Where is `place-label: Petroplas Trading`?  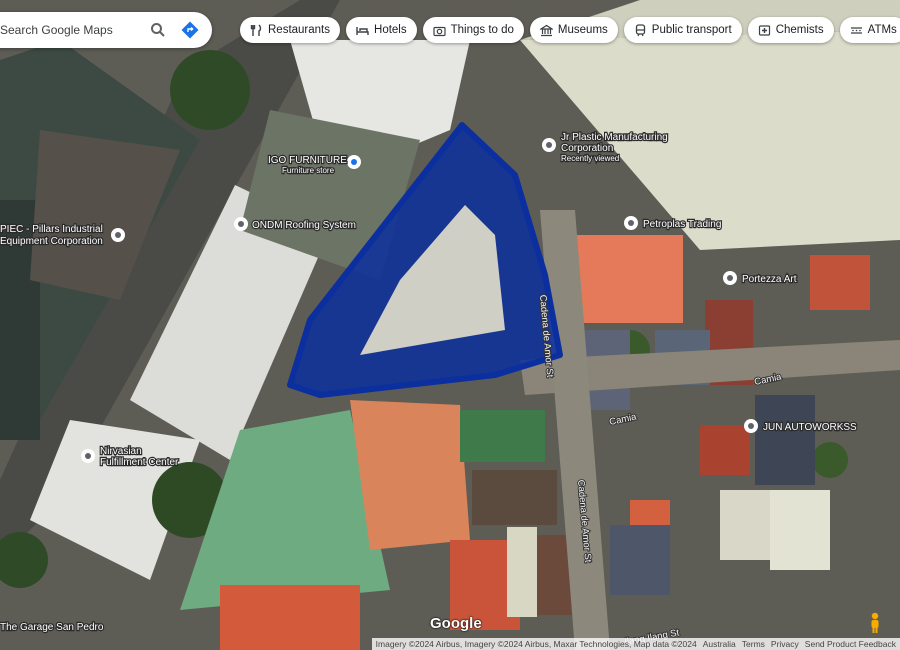 place-label: Petroplas Trading is located at coordinates (682, 224).